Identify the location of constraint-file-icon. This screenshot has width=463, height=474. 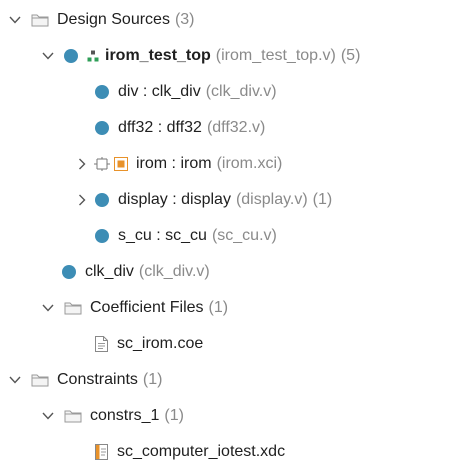
(101, 452).